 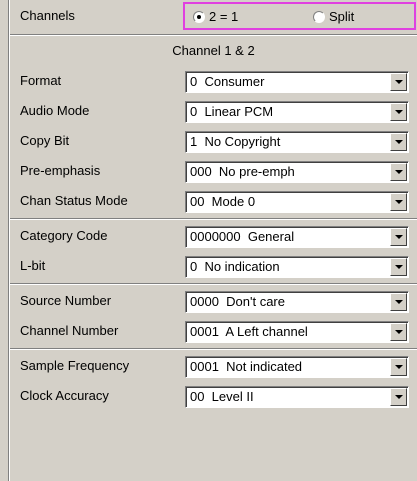 I want to click on sample-frequency-row: Sample Frequency 0001 Not indicated, so click(x=212, y=366).